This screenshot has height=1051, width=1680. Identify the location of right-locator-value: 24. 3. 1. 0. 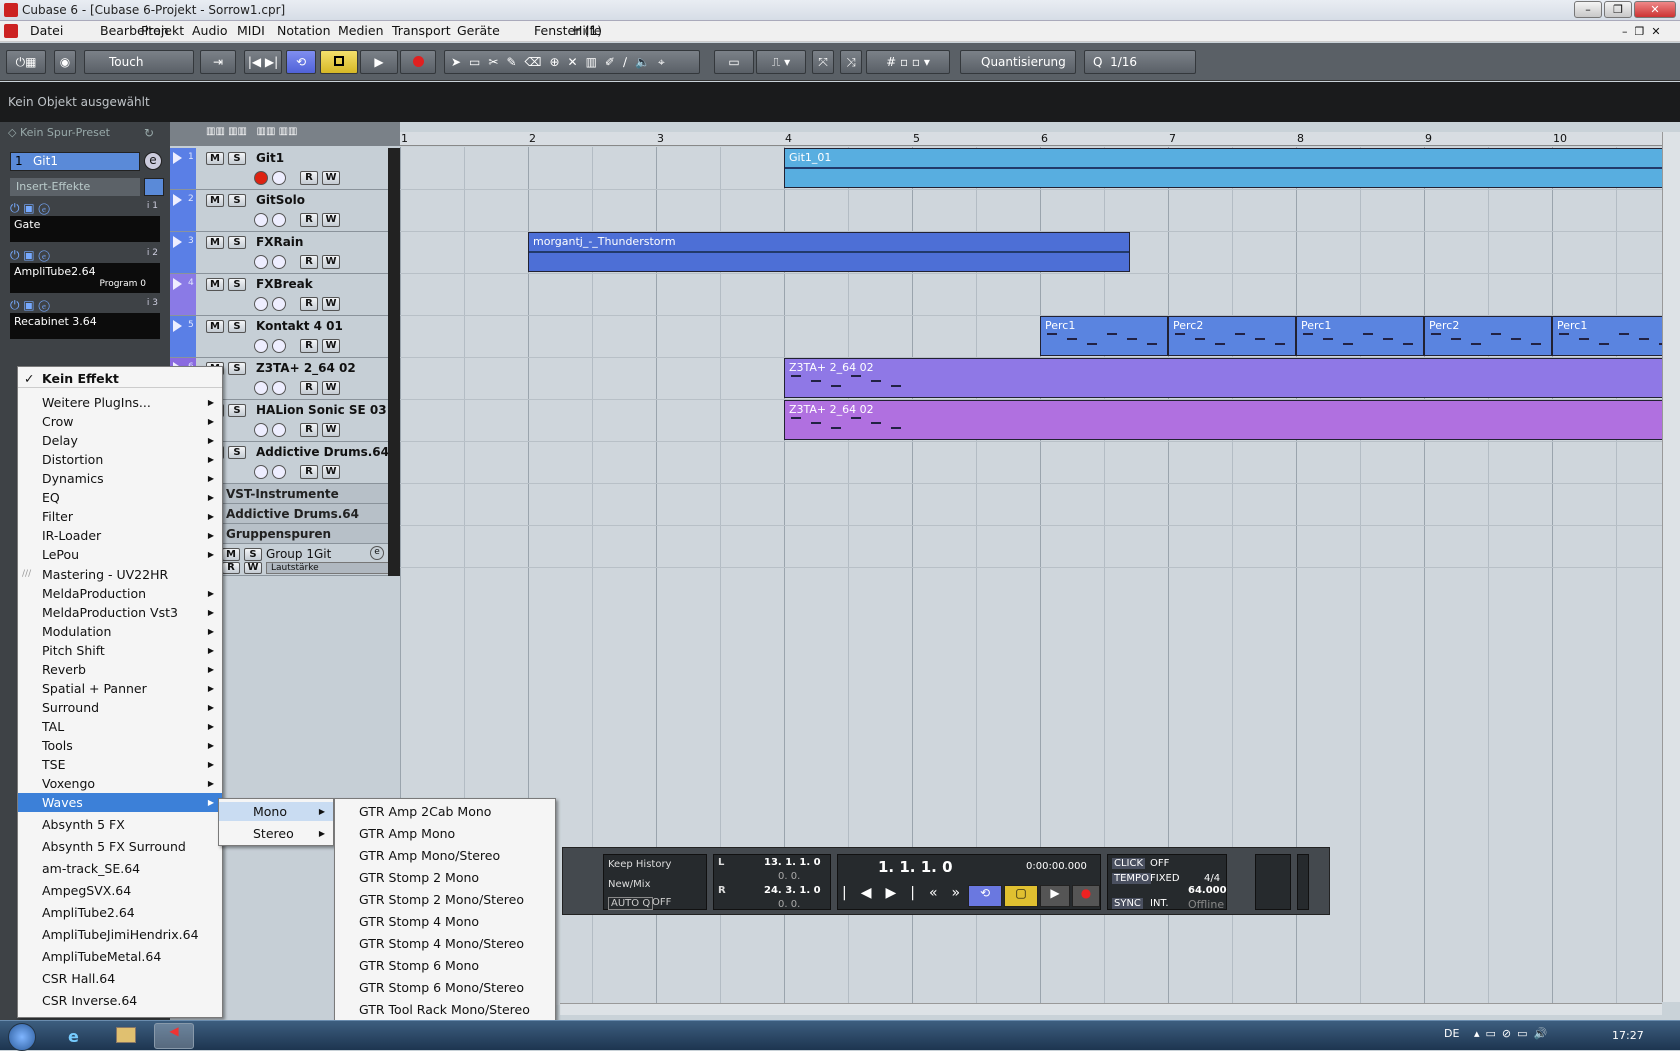
(792, 890).